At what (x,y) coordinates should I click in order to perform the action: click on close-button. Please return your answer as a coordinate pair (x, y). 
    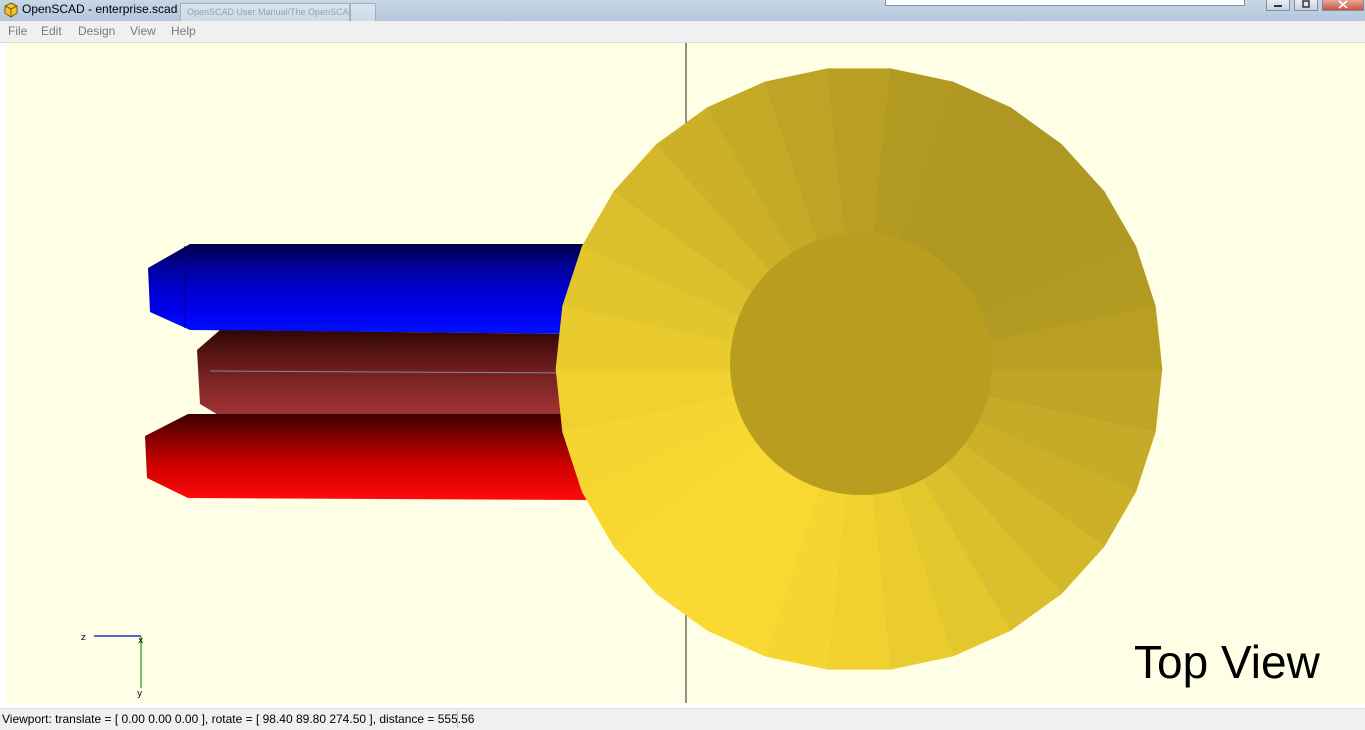
    Looking at the image, I should click on (1343, 5).